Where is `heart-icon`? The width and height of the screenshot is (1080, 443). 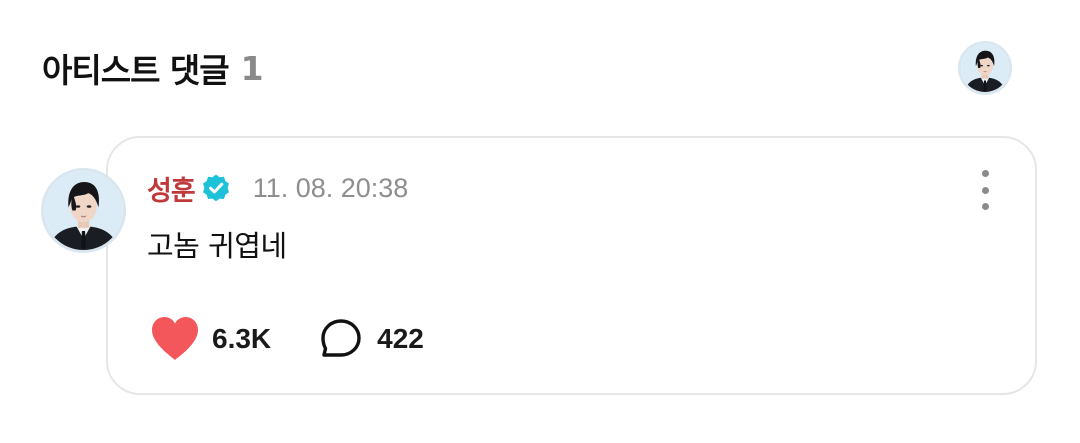 heart-icon is located at coordinates (175, 338).